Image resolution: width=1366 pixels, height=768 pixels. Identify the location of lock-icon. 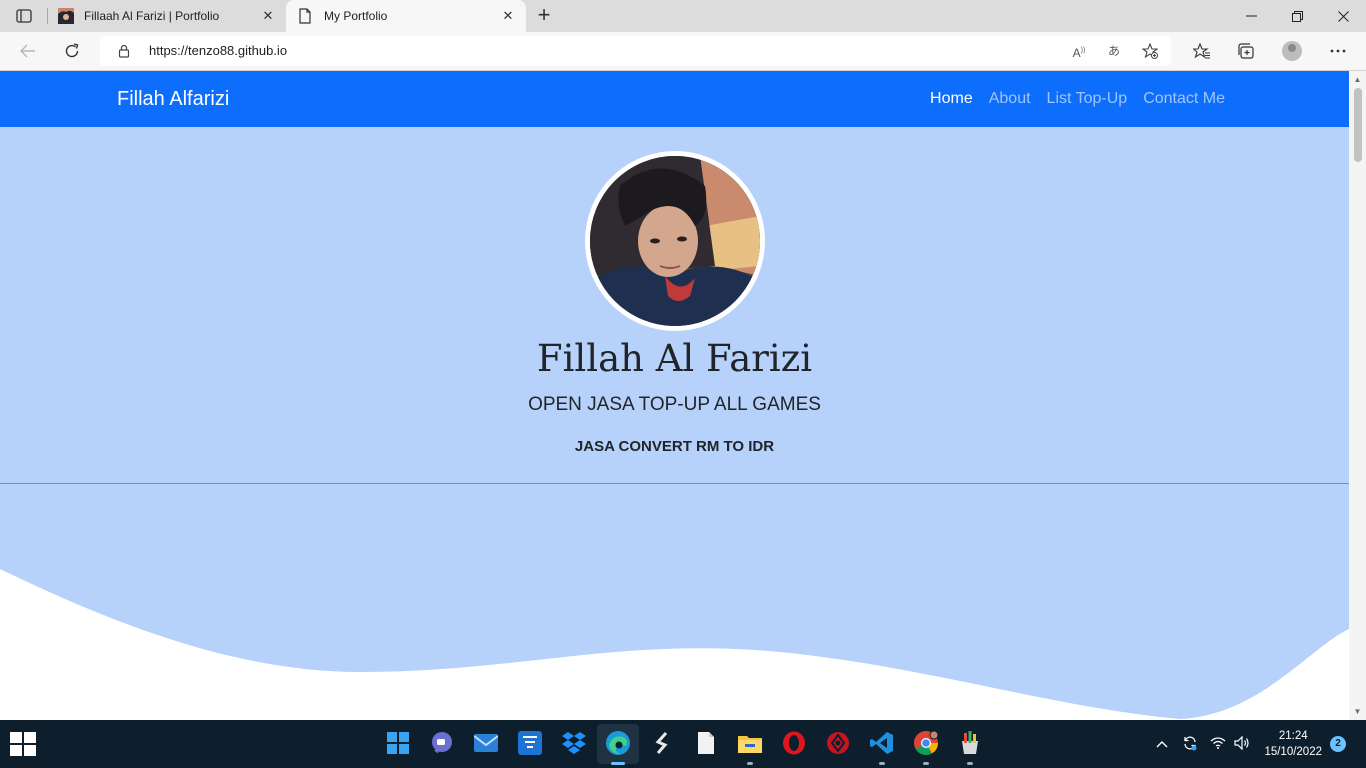
(124, 53).